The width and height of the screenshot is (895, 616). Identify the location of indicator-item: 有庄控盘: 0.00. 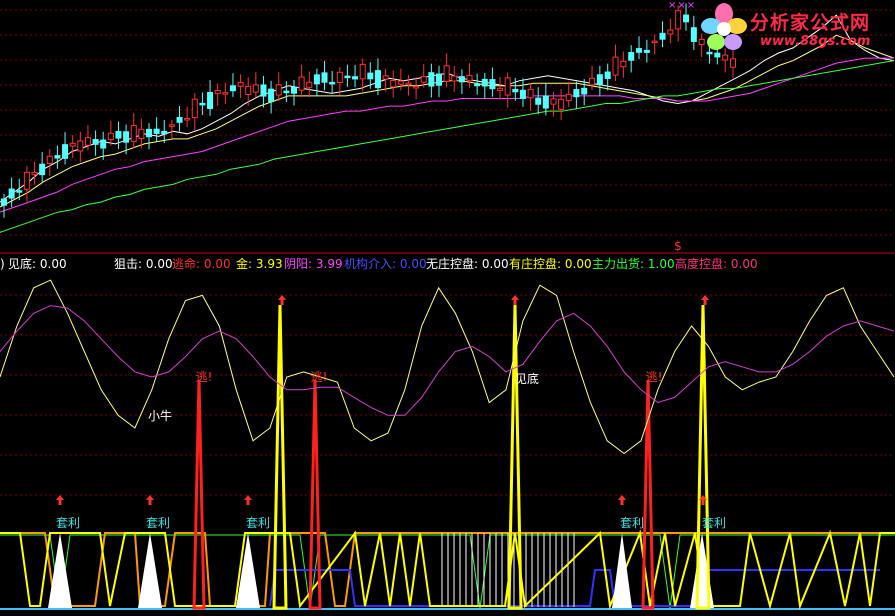
(550, 264).